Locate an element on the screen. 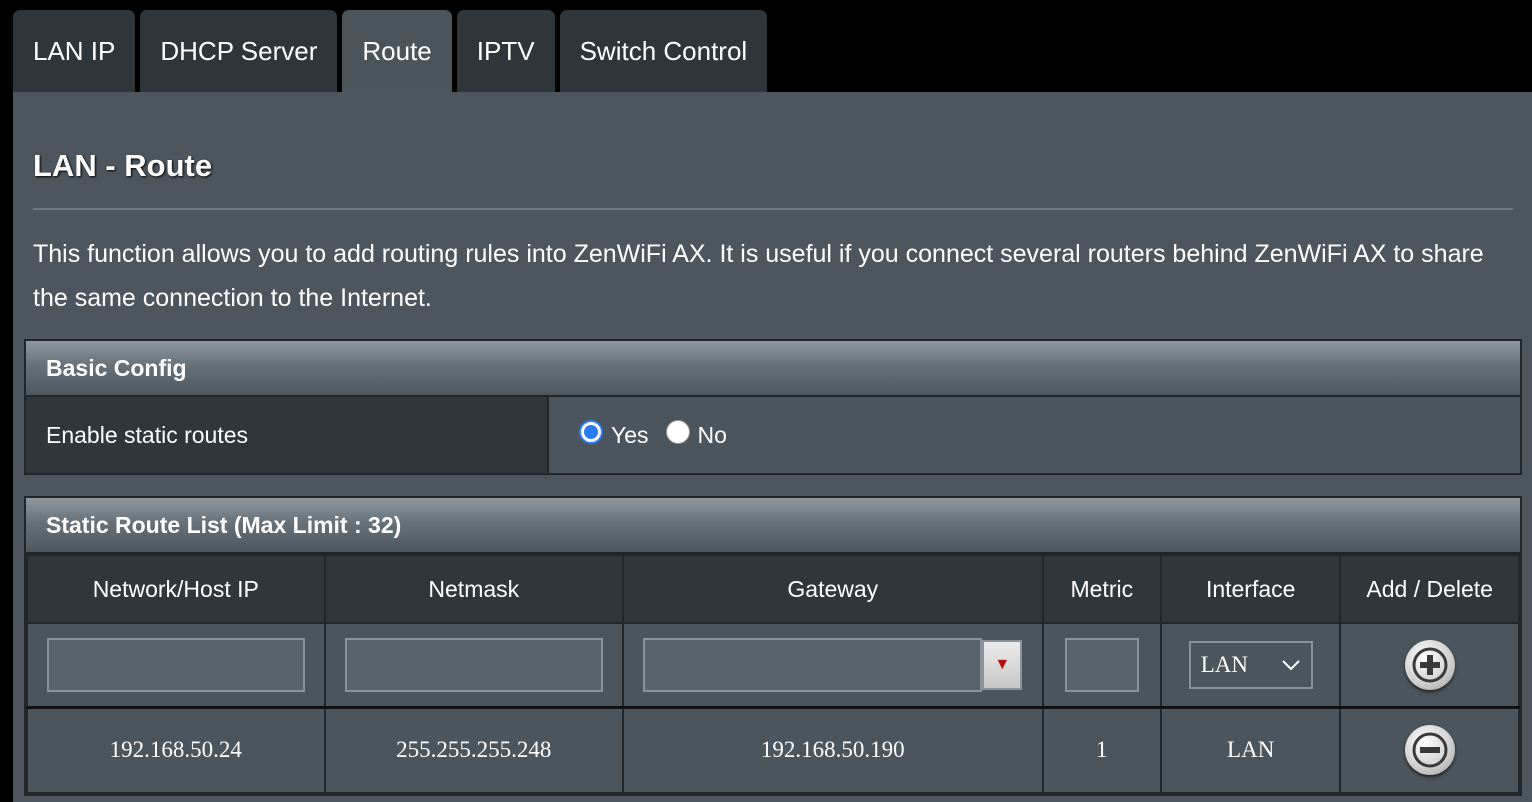 The height and width of the screenshot is (802, 1532). tab-lan-ip: LAN IP is located at coordinates (74, 51).